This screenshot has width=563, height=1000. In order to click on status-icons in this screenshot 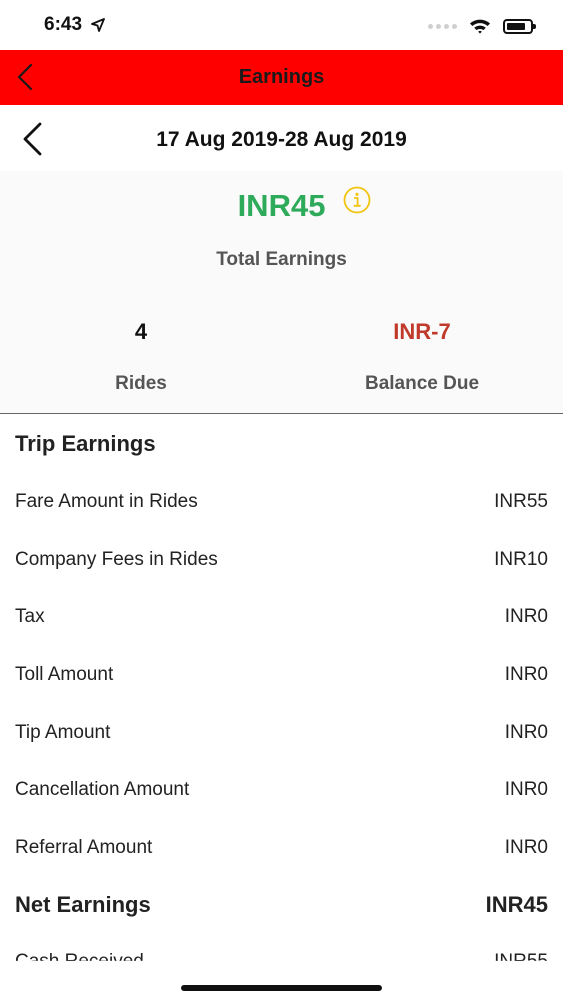, I will do `click(482, 26)`.